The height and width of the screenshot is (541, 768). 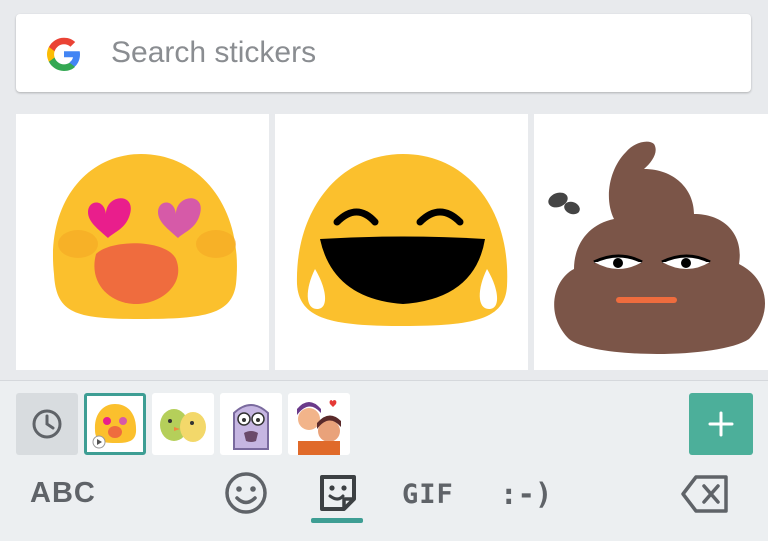 I want to click on pack-birds, so click(x=183, y=424).